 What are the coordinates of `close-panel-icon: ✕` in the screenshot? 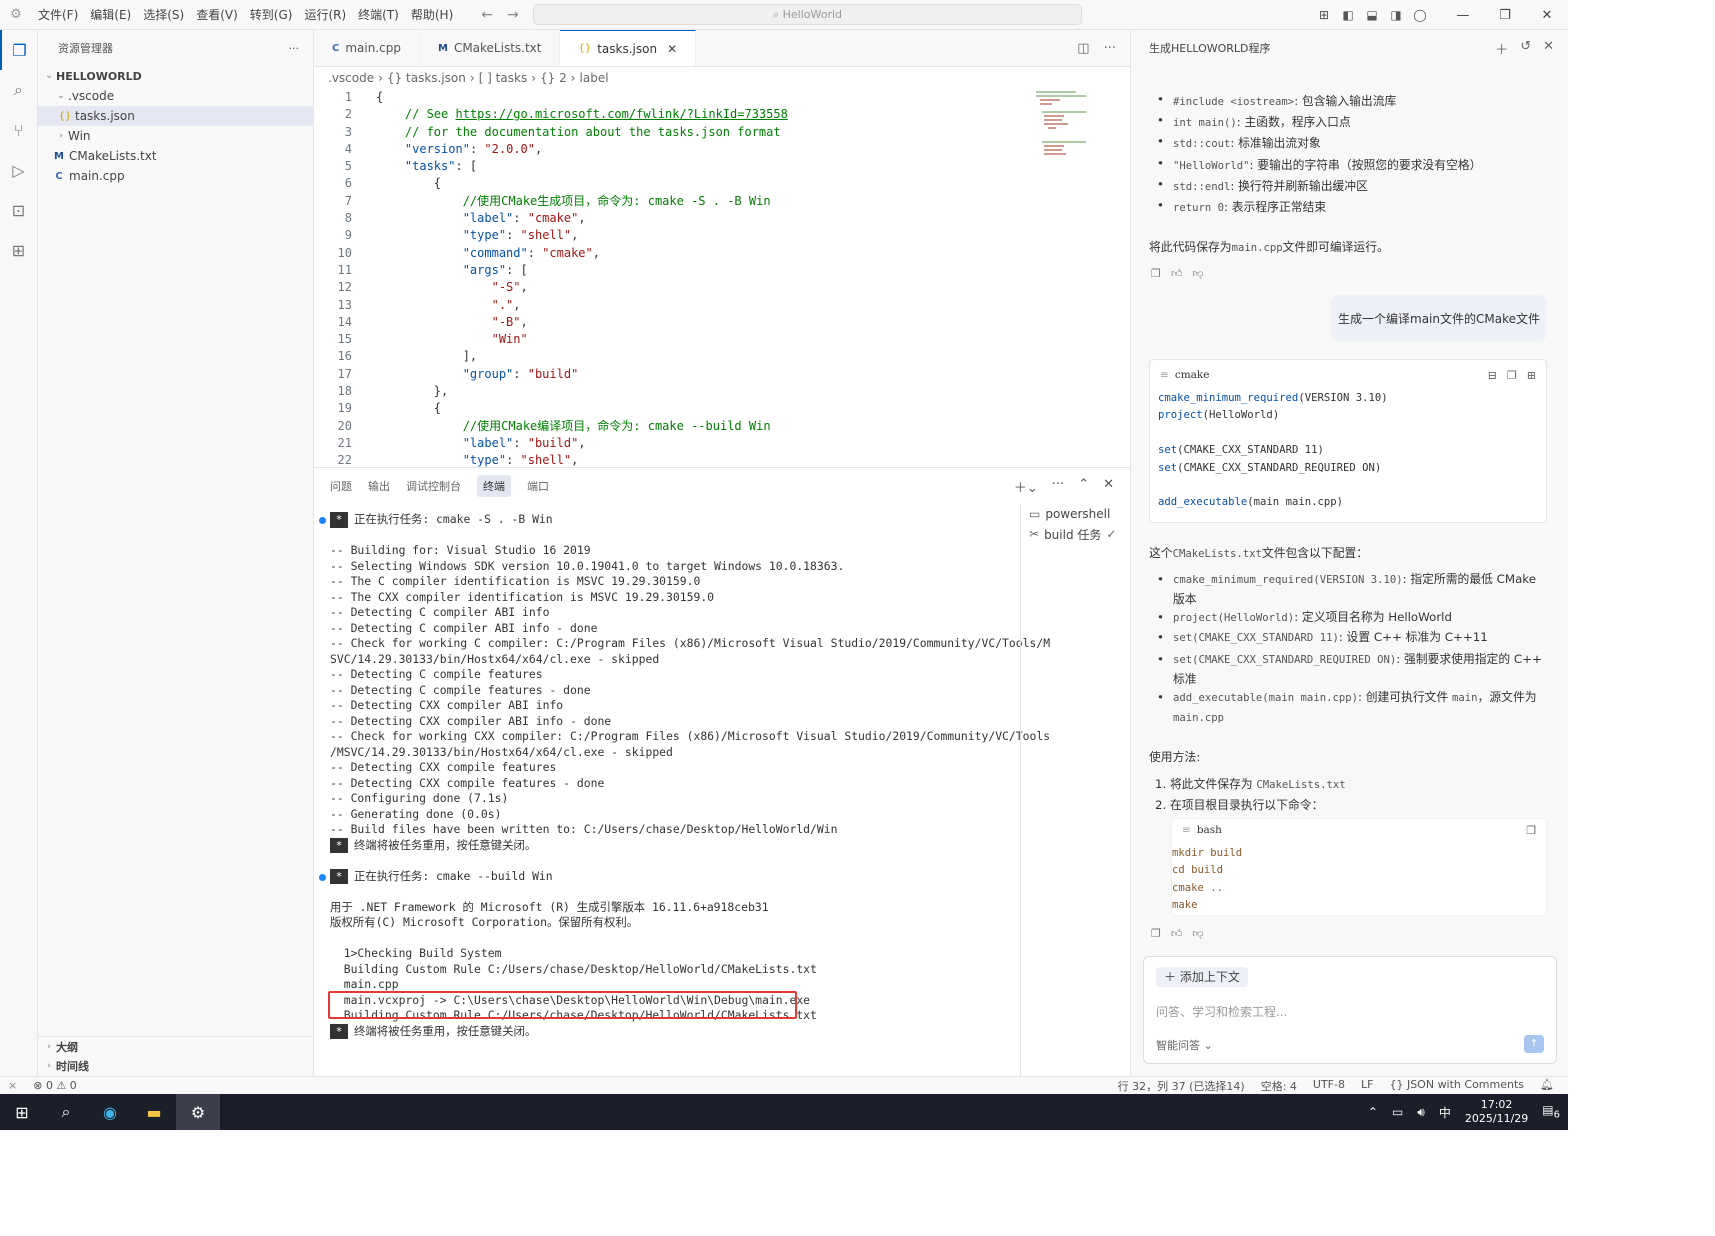 It's located at (1108, 486).